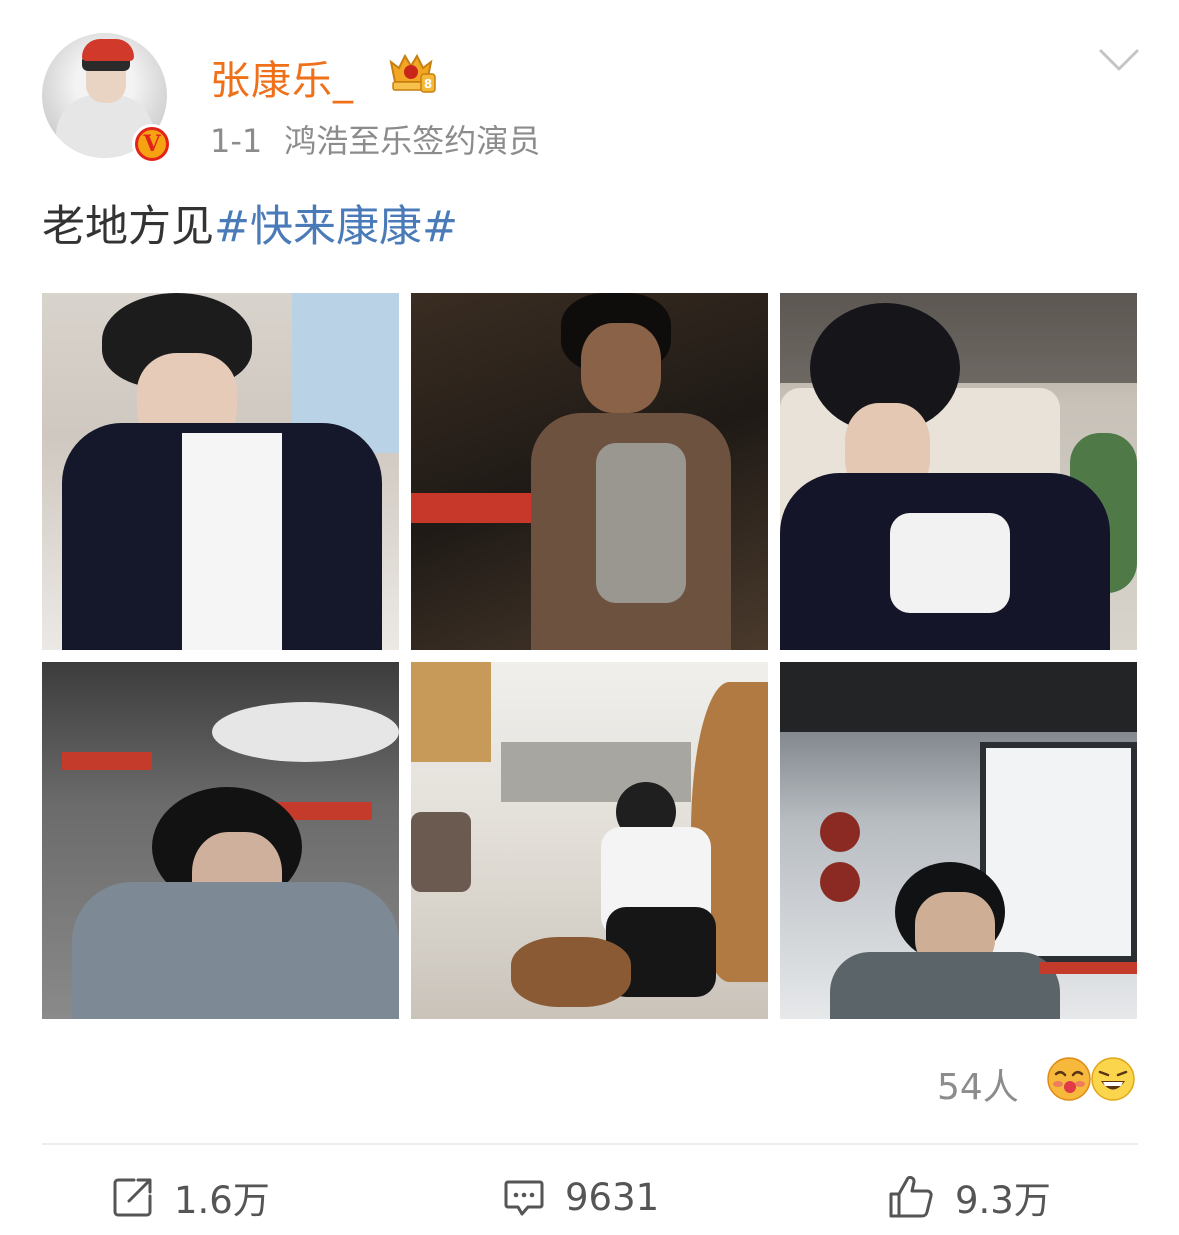  What do you see at coordinates (412, 141) in the screenshot?
I see `author-description: 鸿浩至乐签约演员` at bounding box center [412, 141].